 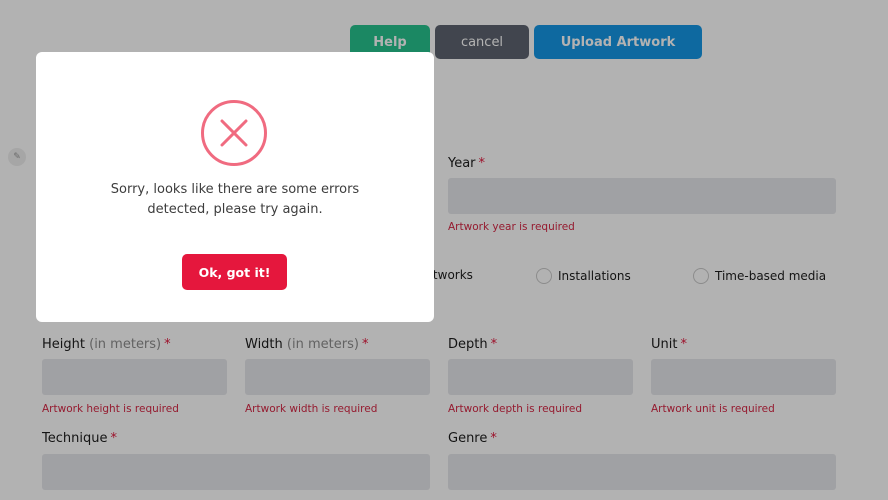 What do you see at coordinates (235, 209) in the screenshot?
I see `error-message-line: detected, please try again.` at bounding box center [235, 209].